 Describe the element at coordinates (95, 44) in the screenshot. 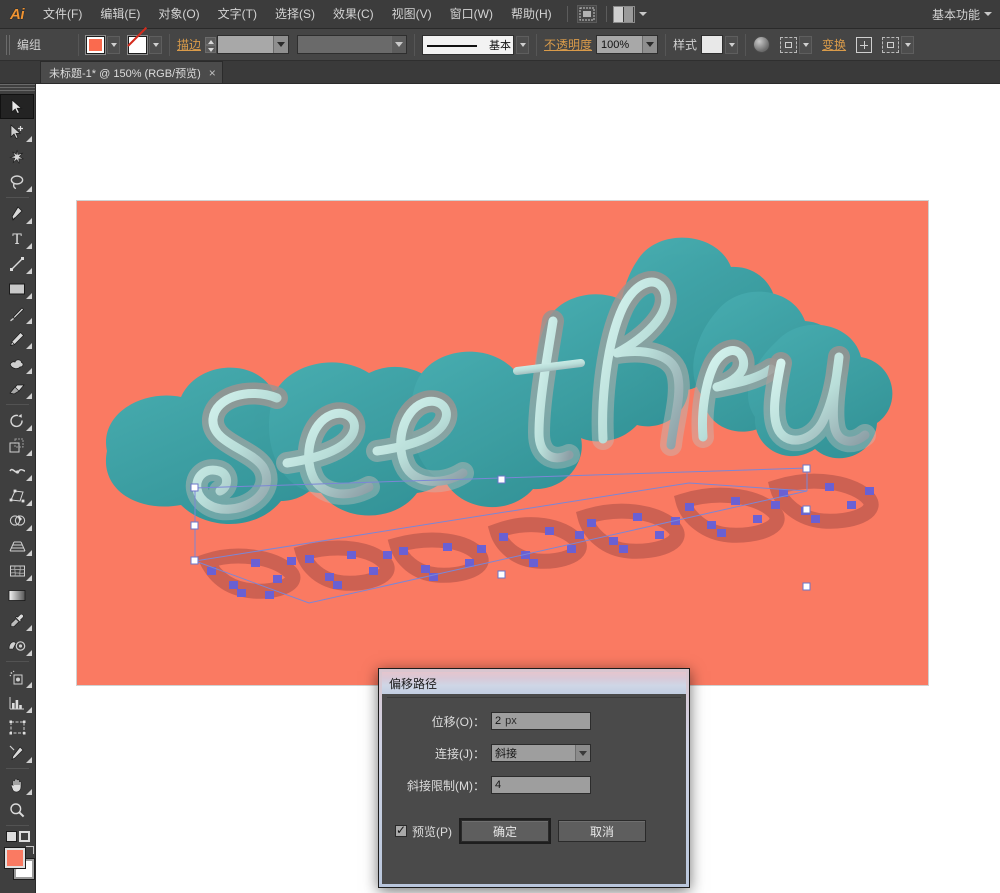

I see `fill-swatch` at that location.